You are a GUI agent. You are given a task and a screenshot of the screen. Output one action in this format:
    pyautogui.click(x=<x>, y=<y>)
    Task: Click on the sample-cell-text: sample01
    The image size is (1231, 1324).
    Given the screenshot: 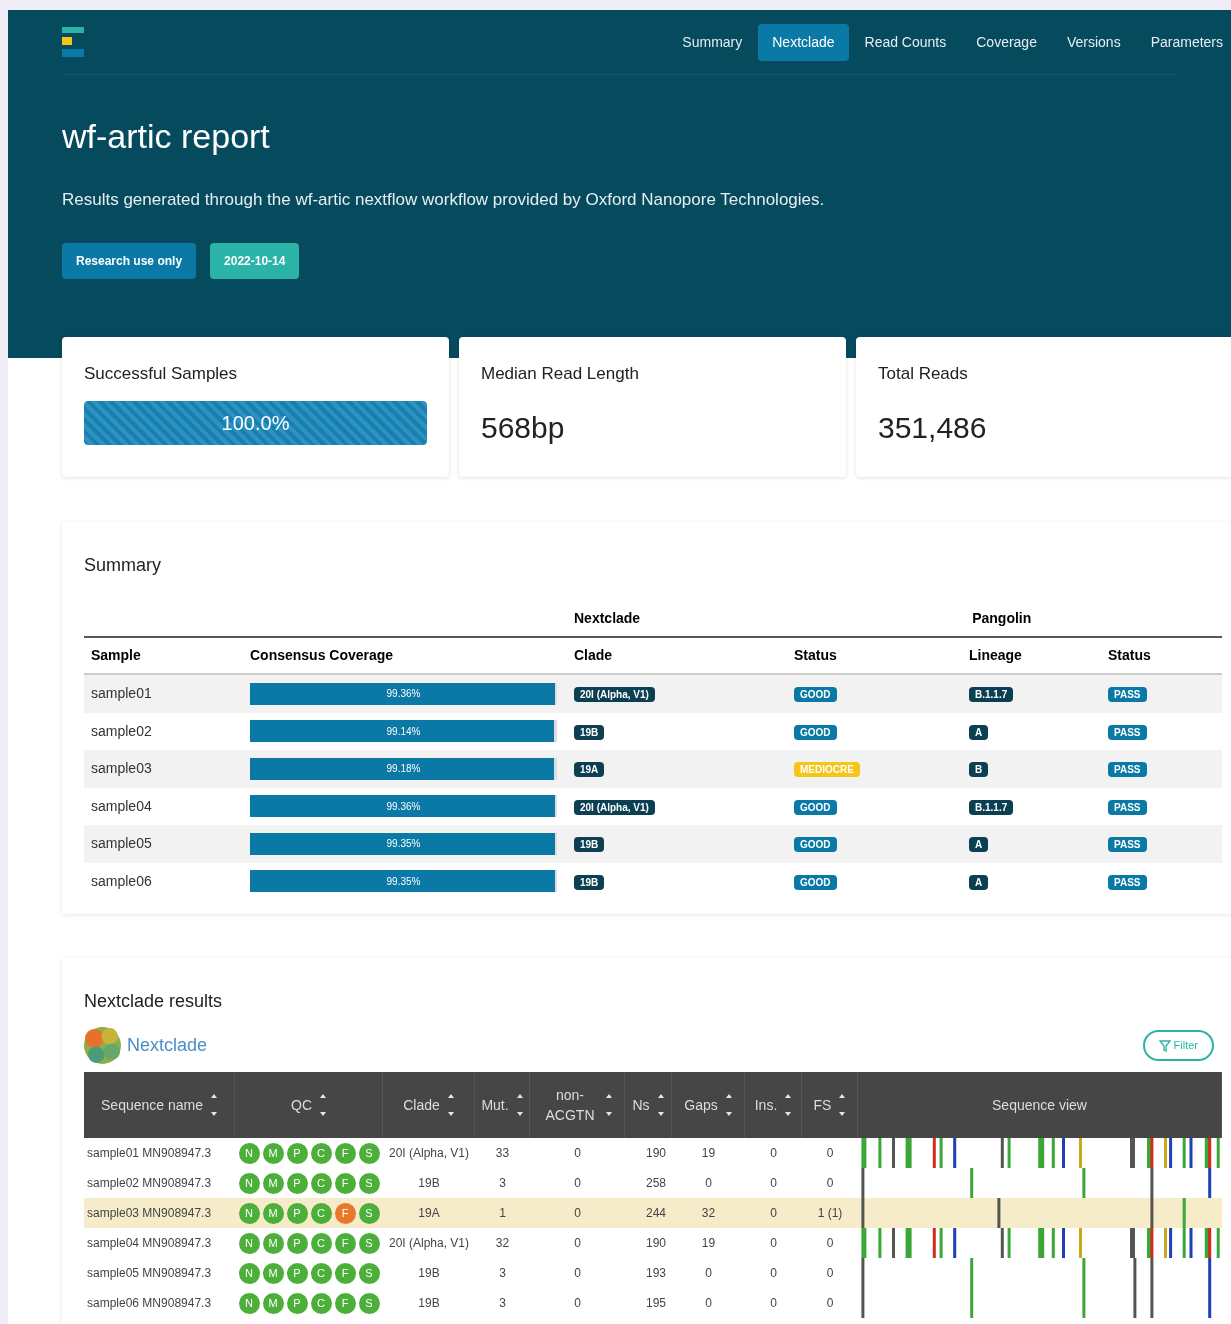 What is the action you would take?
    pyautogui.click(x=121, y=694)
    